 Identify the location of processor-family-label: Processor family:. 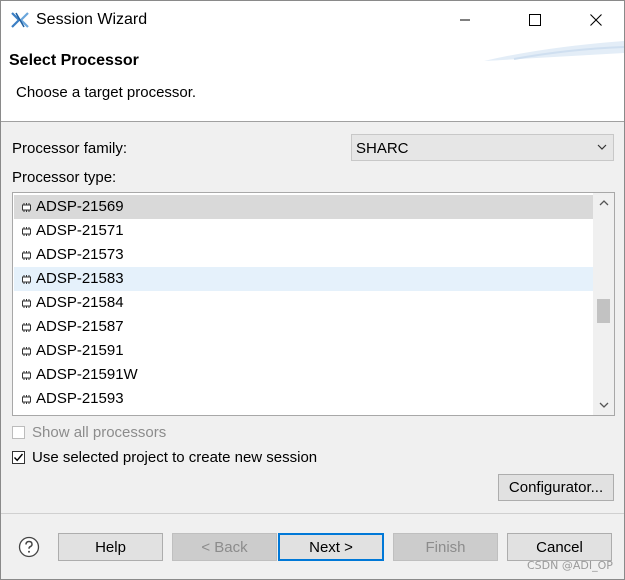
(70, 148).